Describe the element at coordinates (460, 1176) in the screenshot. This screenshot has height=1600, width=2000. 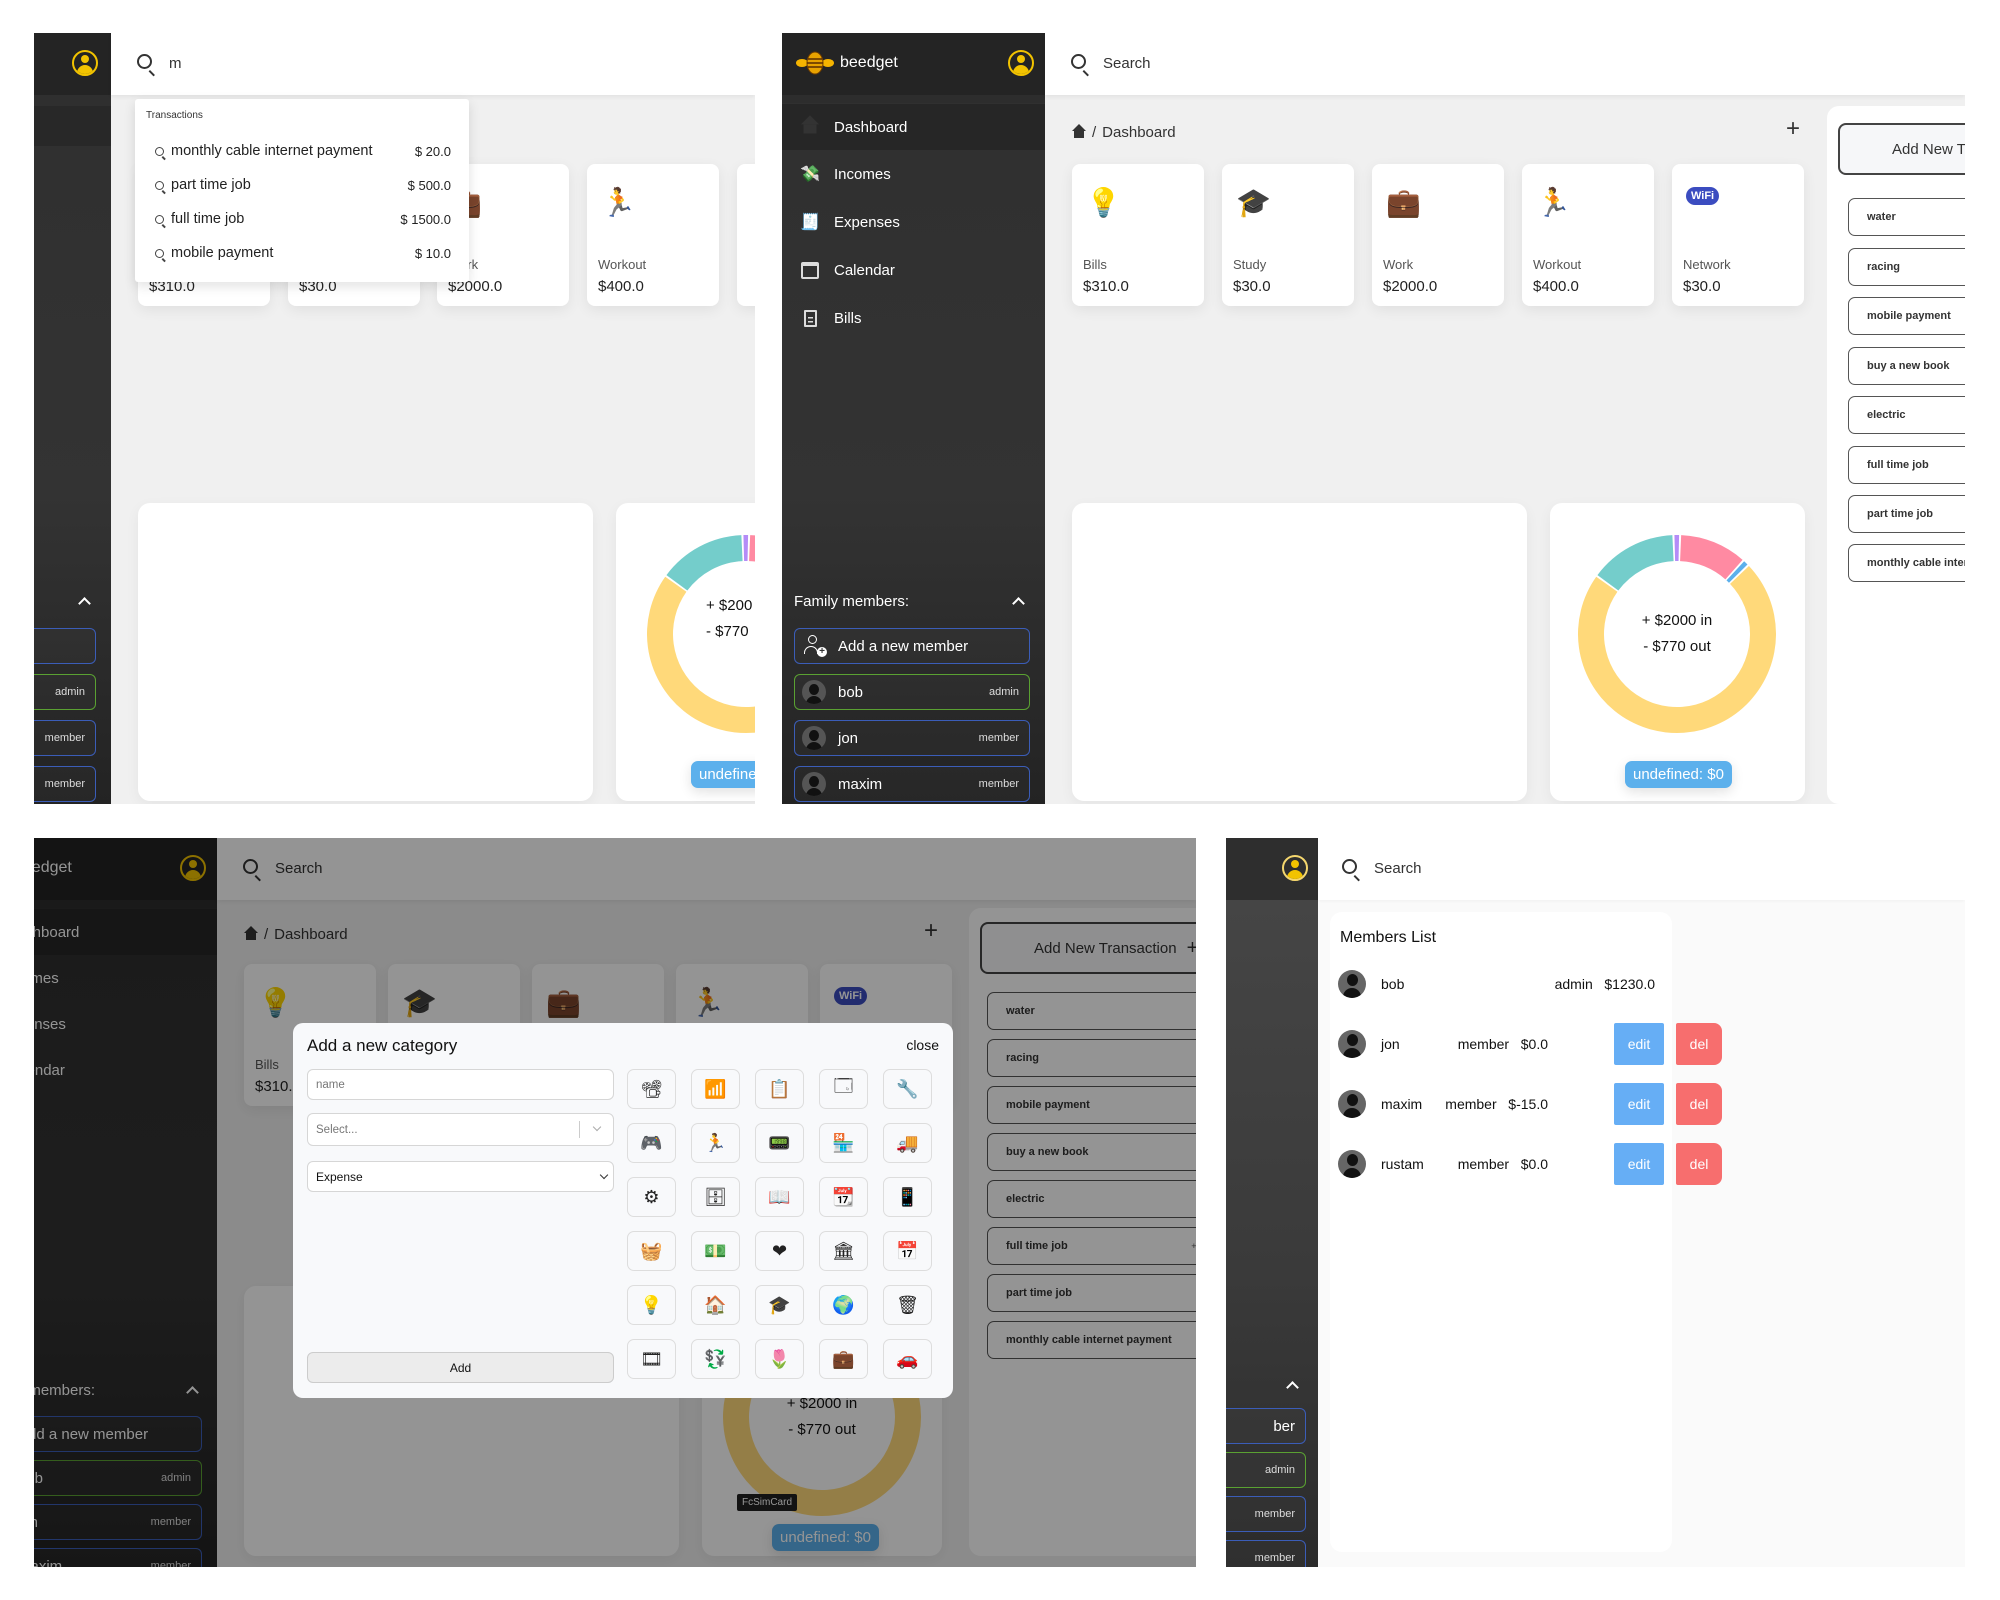
I see `type-select: Expense` at that location.